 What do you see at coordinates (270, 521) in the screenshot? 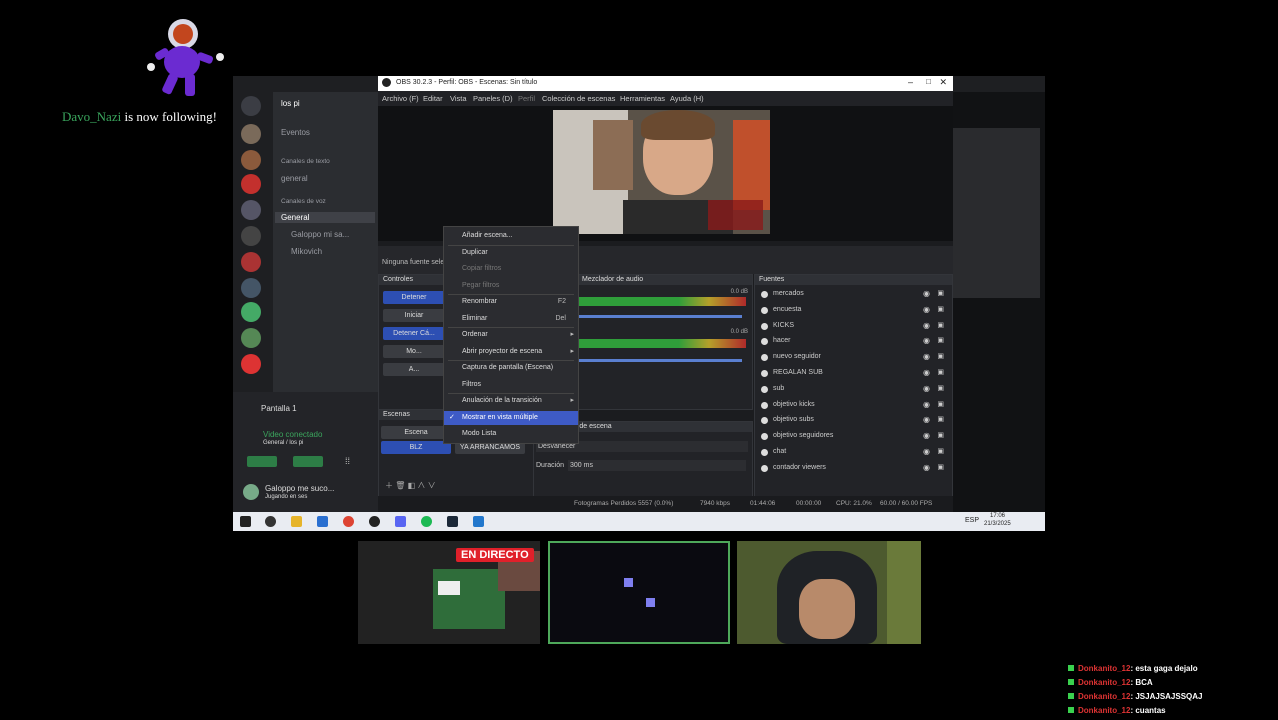
I see `search-icon` at bounding box center [270, 521].